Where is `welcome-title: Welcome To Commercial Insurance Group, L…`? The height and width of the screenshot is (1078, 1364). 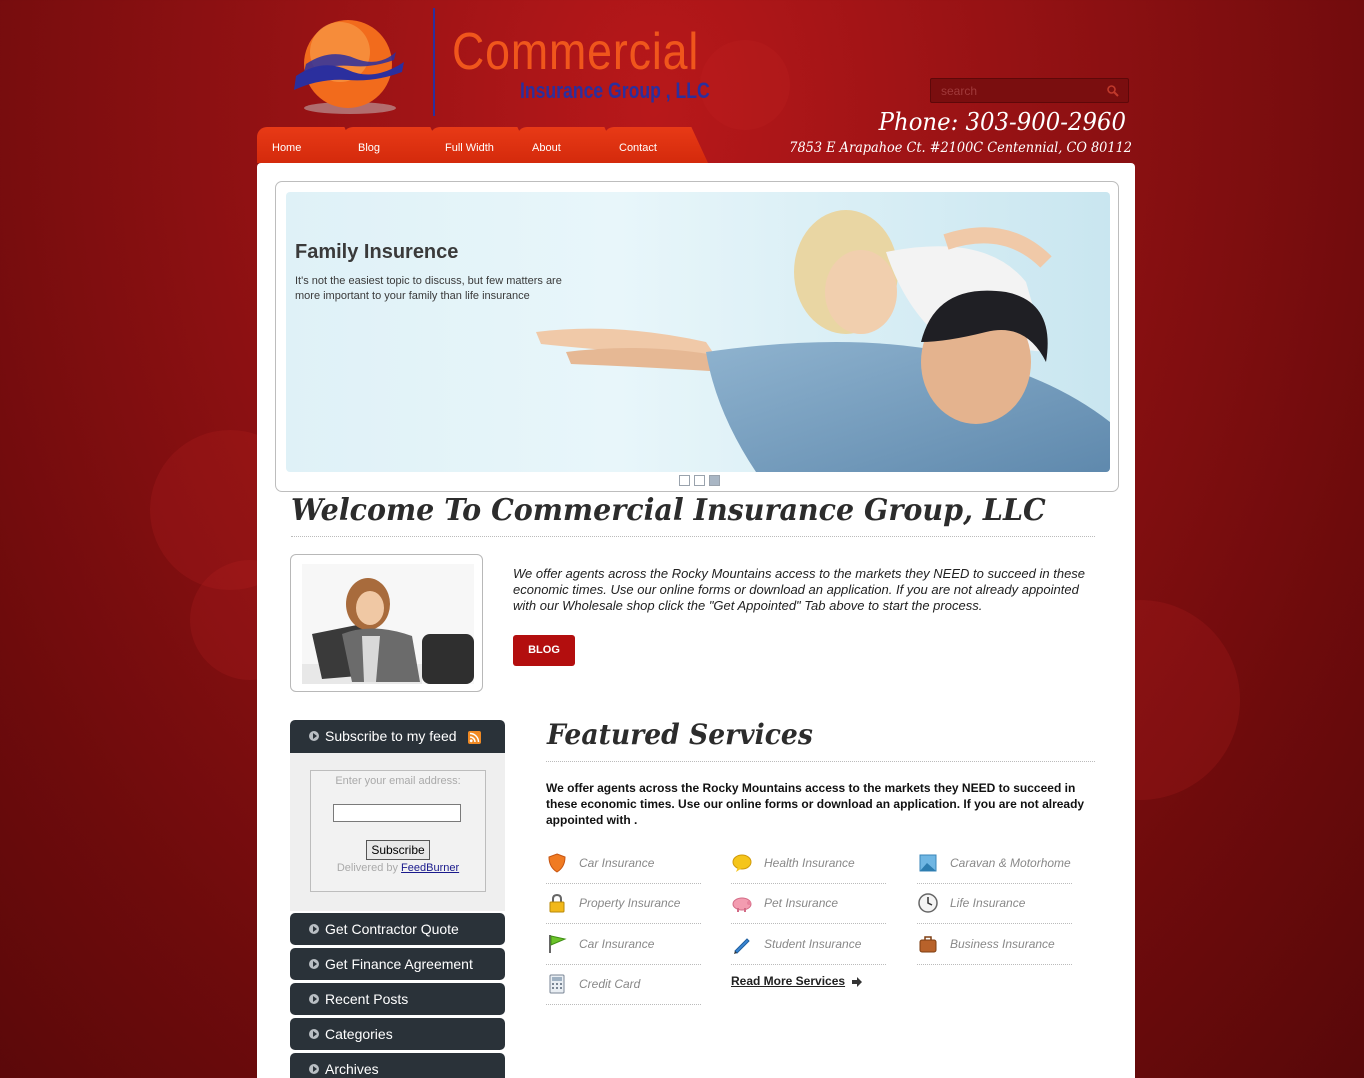
welcome-title: Welcome To Commercial Insurance Group, L… is located at coordinates (668, 510).